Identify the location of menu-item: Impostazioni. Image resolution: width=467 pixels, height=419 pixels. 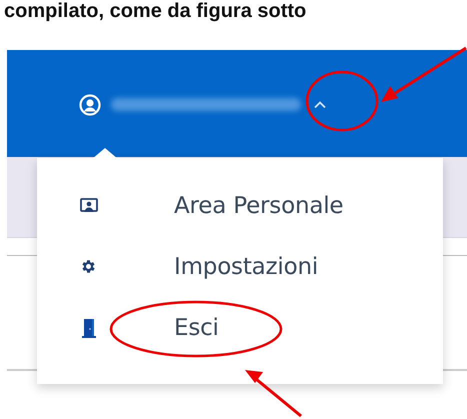
(240, 266).